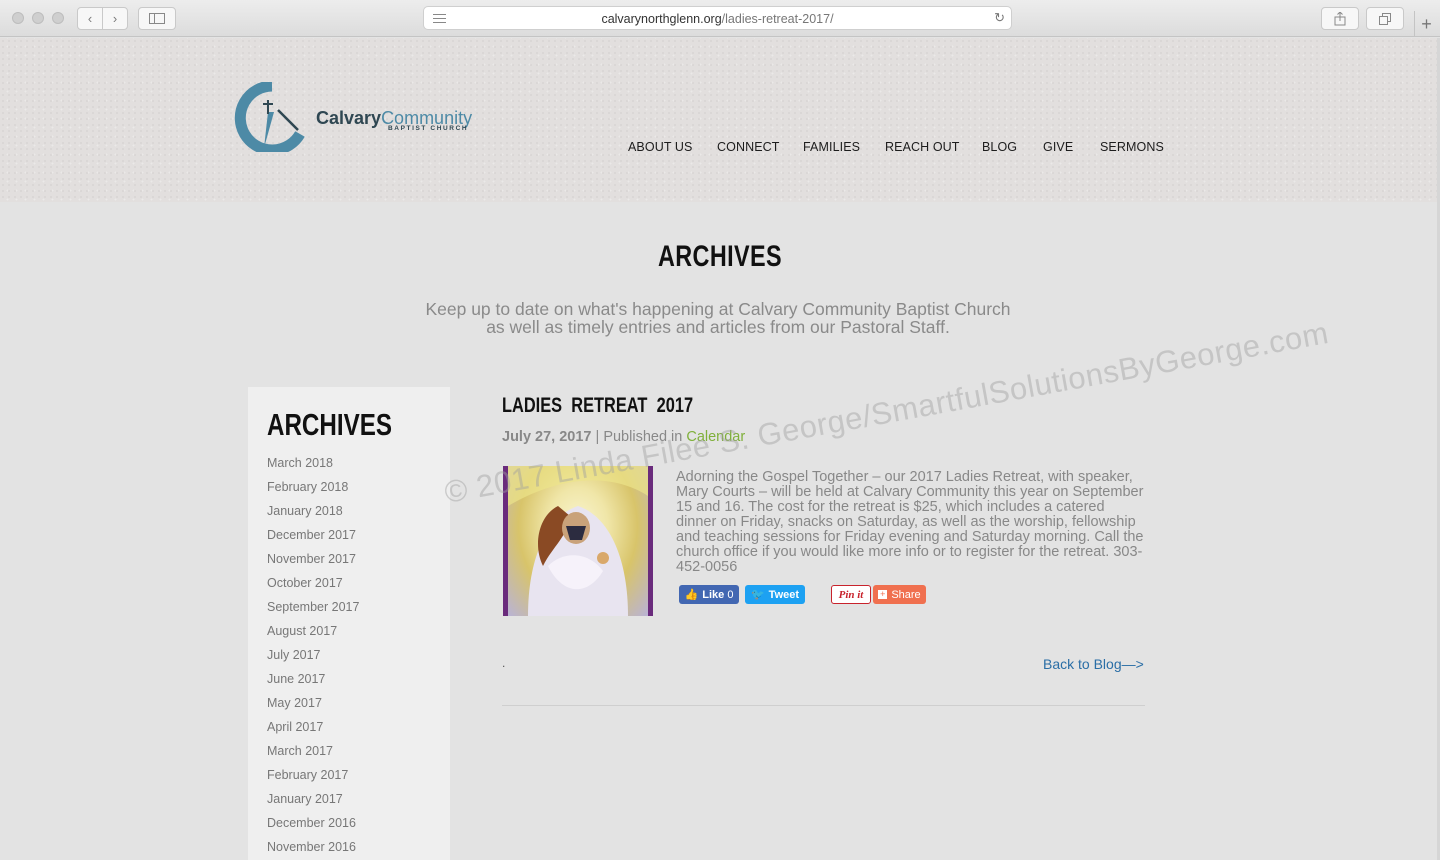 This screenshot has width=1440, height=860. Describe the element at coordinates (720, 256) in the screenshot. I see `page-title: ARCHIVES` at that location.